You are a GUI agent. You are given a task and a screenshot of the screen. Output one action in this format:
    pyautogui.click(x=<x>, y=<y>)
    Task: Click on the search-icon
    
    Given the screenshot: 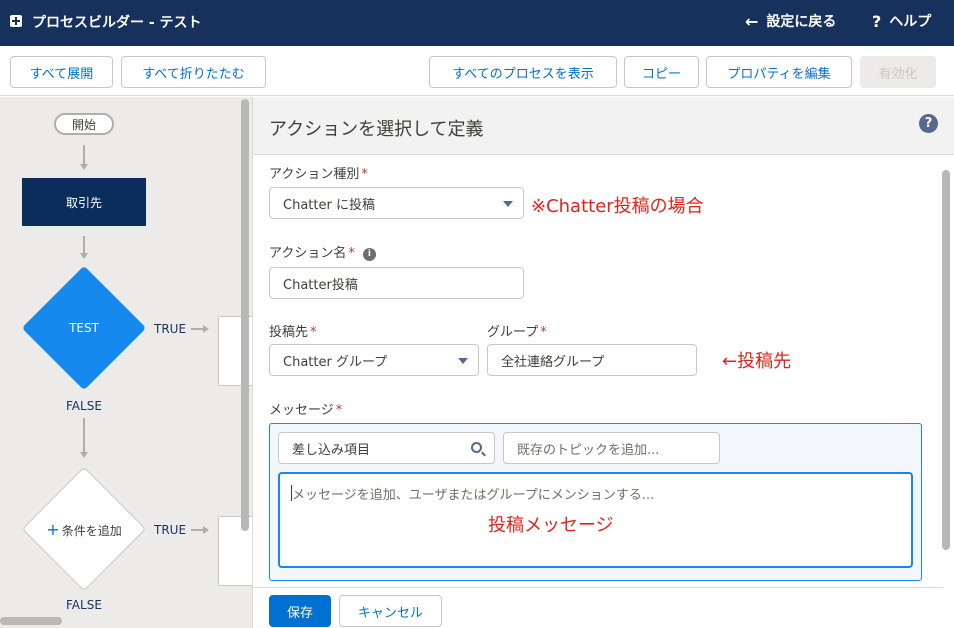 What is the action you would take?
    pyautogui.click(x=476, y=447)
    